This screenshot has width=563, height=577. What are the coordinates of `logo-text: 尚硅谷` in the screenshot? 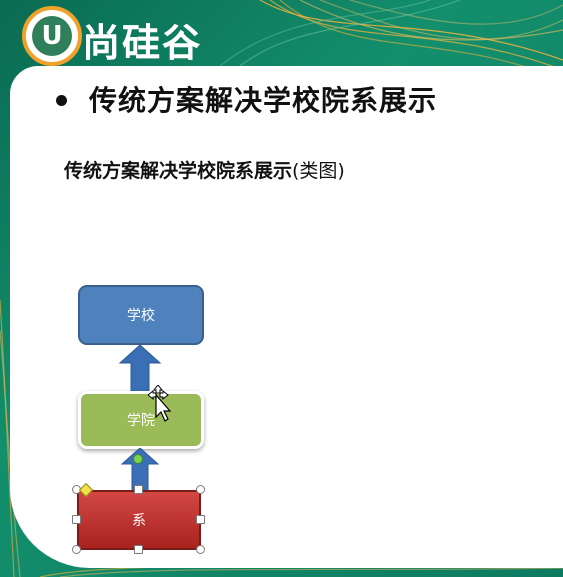 It's located at (142, 43).